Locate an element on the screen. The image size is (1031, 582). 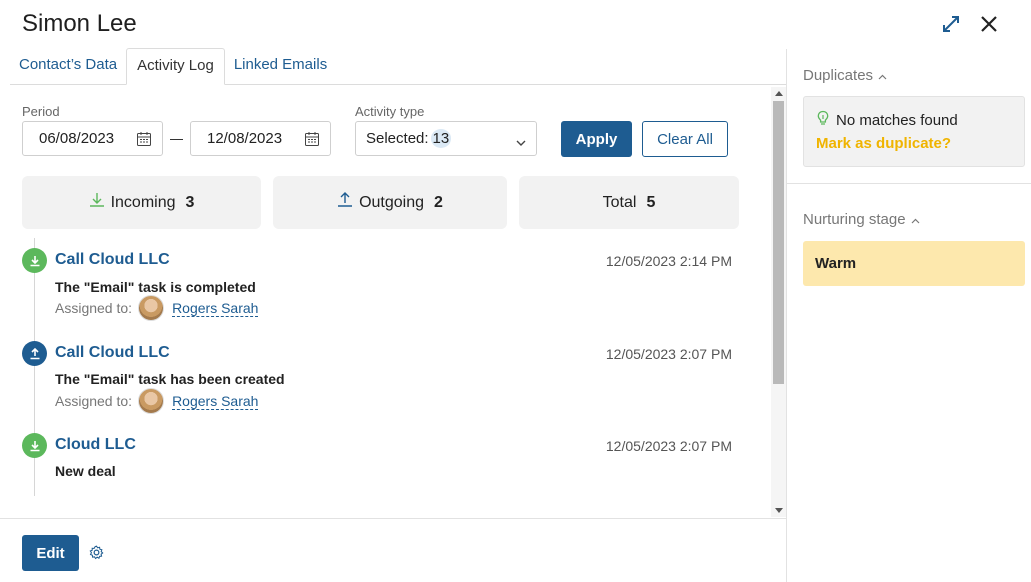
mark-duplicate-link: Mark as duplicate? is located at coordinates (883, 143).